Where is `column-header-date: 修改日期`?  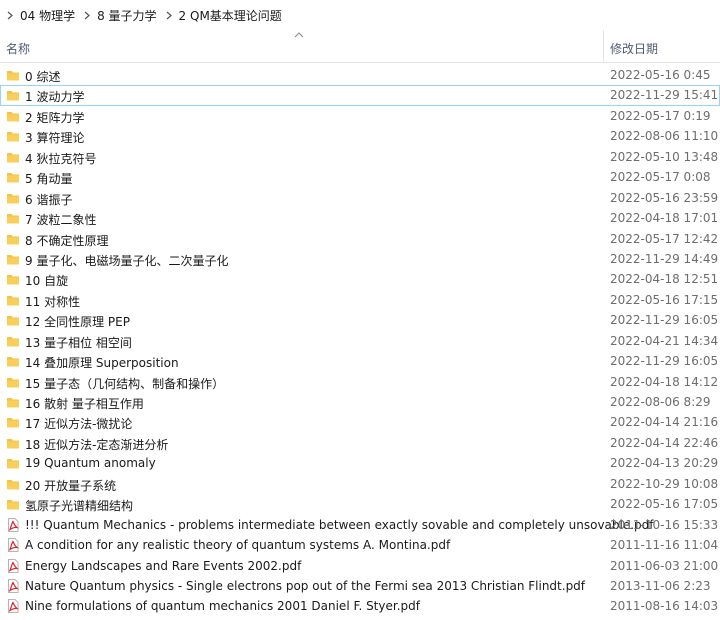
column-header-date: 修改日期 is located at coordinates (634, 48).